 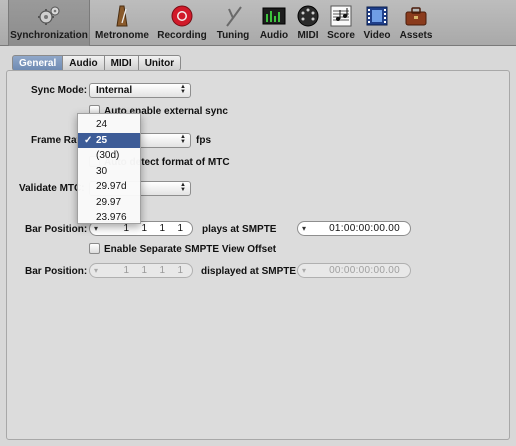 What do you see at coordinates (144, 270) in the screenshot?
I see `bar-position-2-beat: 1` at bounding box center [144, 270].